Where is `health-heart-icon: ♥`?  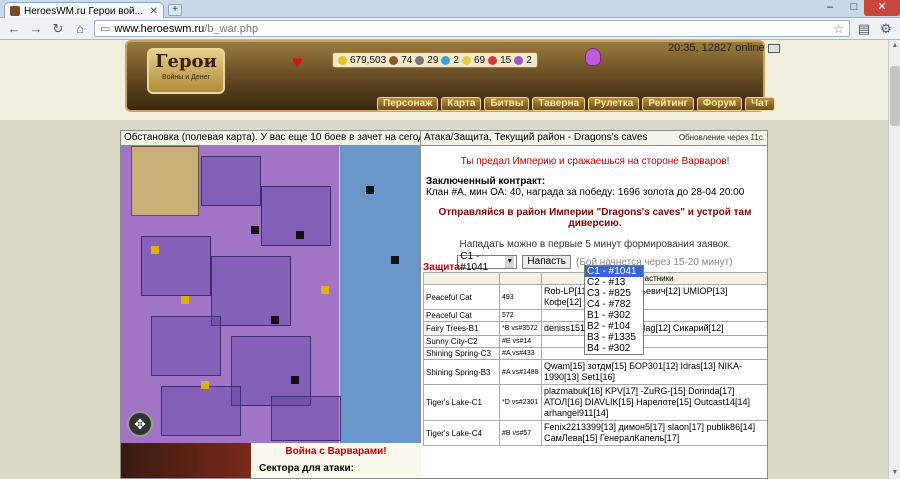 health-heart-icon: ♥ is located at coordinates (297, 62).